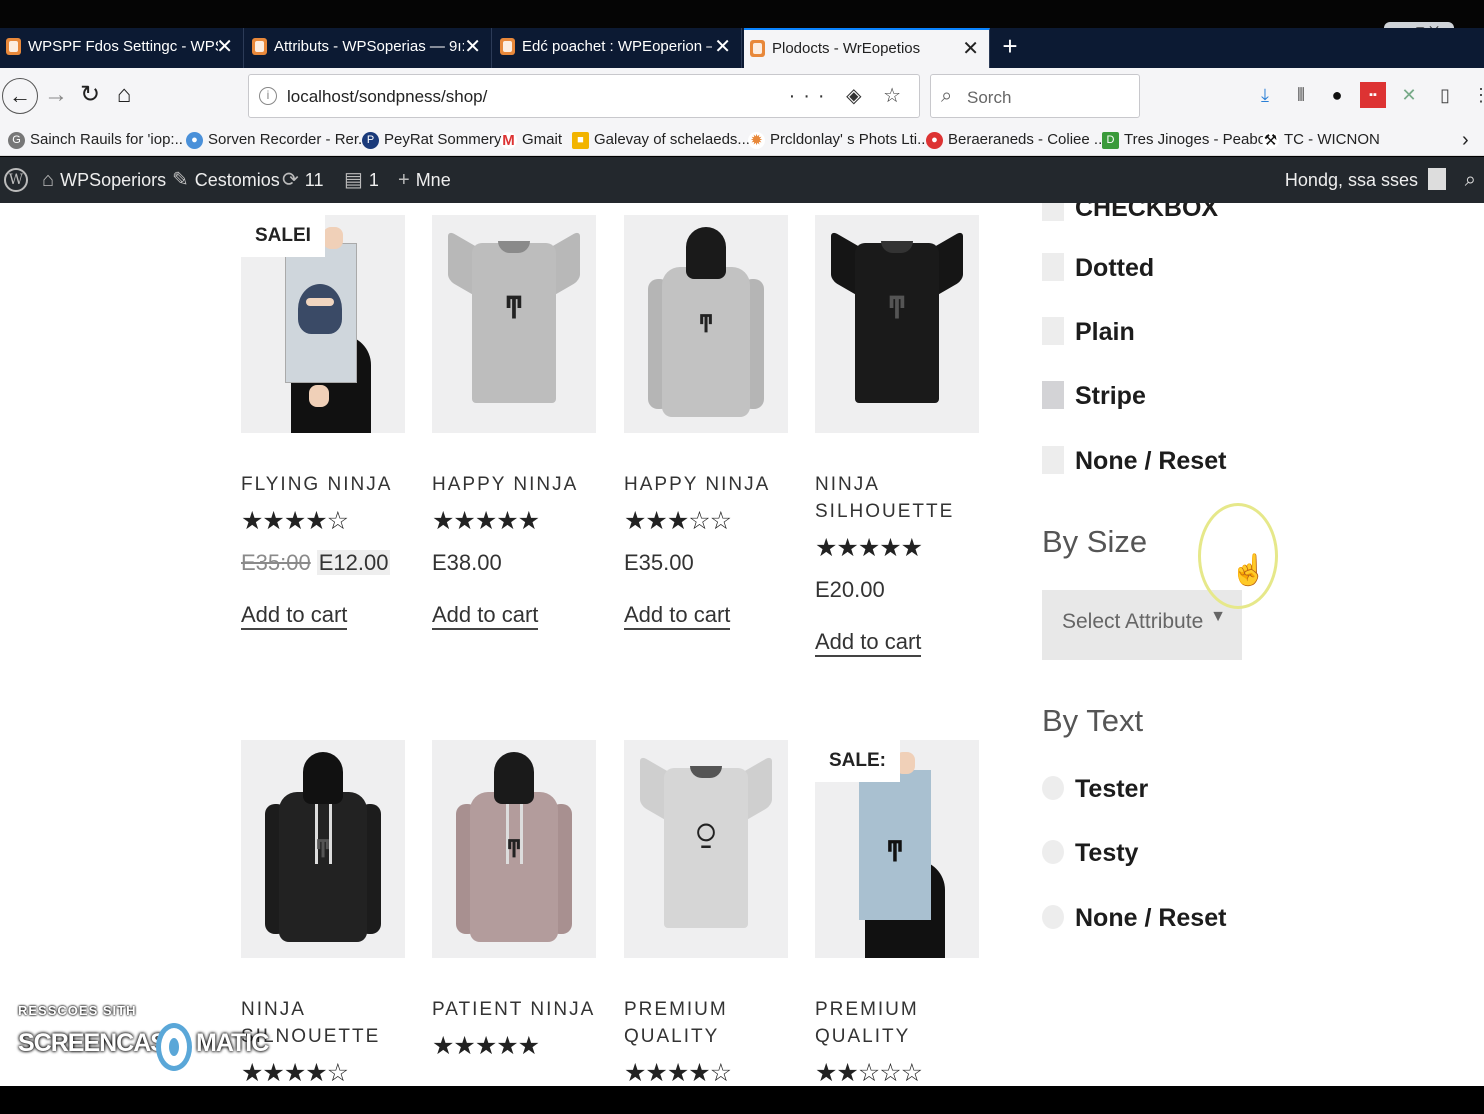 The width and height of the screenshot is (1484, 1114). What do you see at coordinates (531, 140) in the screenshot?
I see `bookmark-item: M Gmait` at bounding box center [531, 140].